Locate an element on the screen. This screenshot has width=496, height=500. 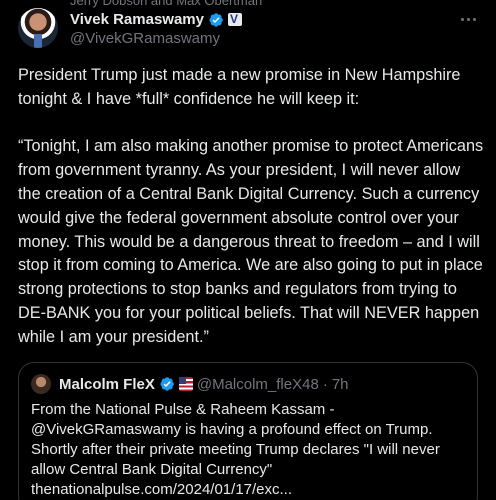
author-display-name: Vivek Ramaswamy is located at coordinates (137, 19).